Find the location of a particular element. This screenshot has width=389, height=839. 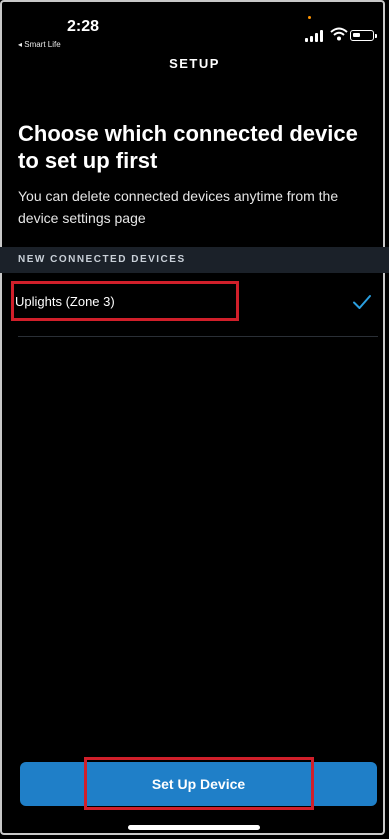

home-indicator is located at coordinates (194, 827).